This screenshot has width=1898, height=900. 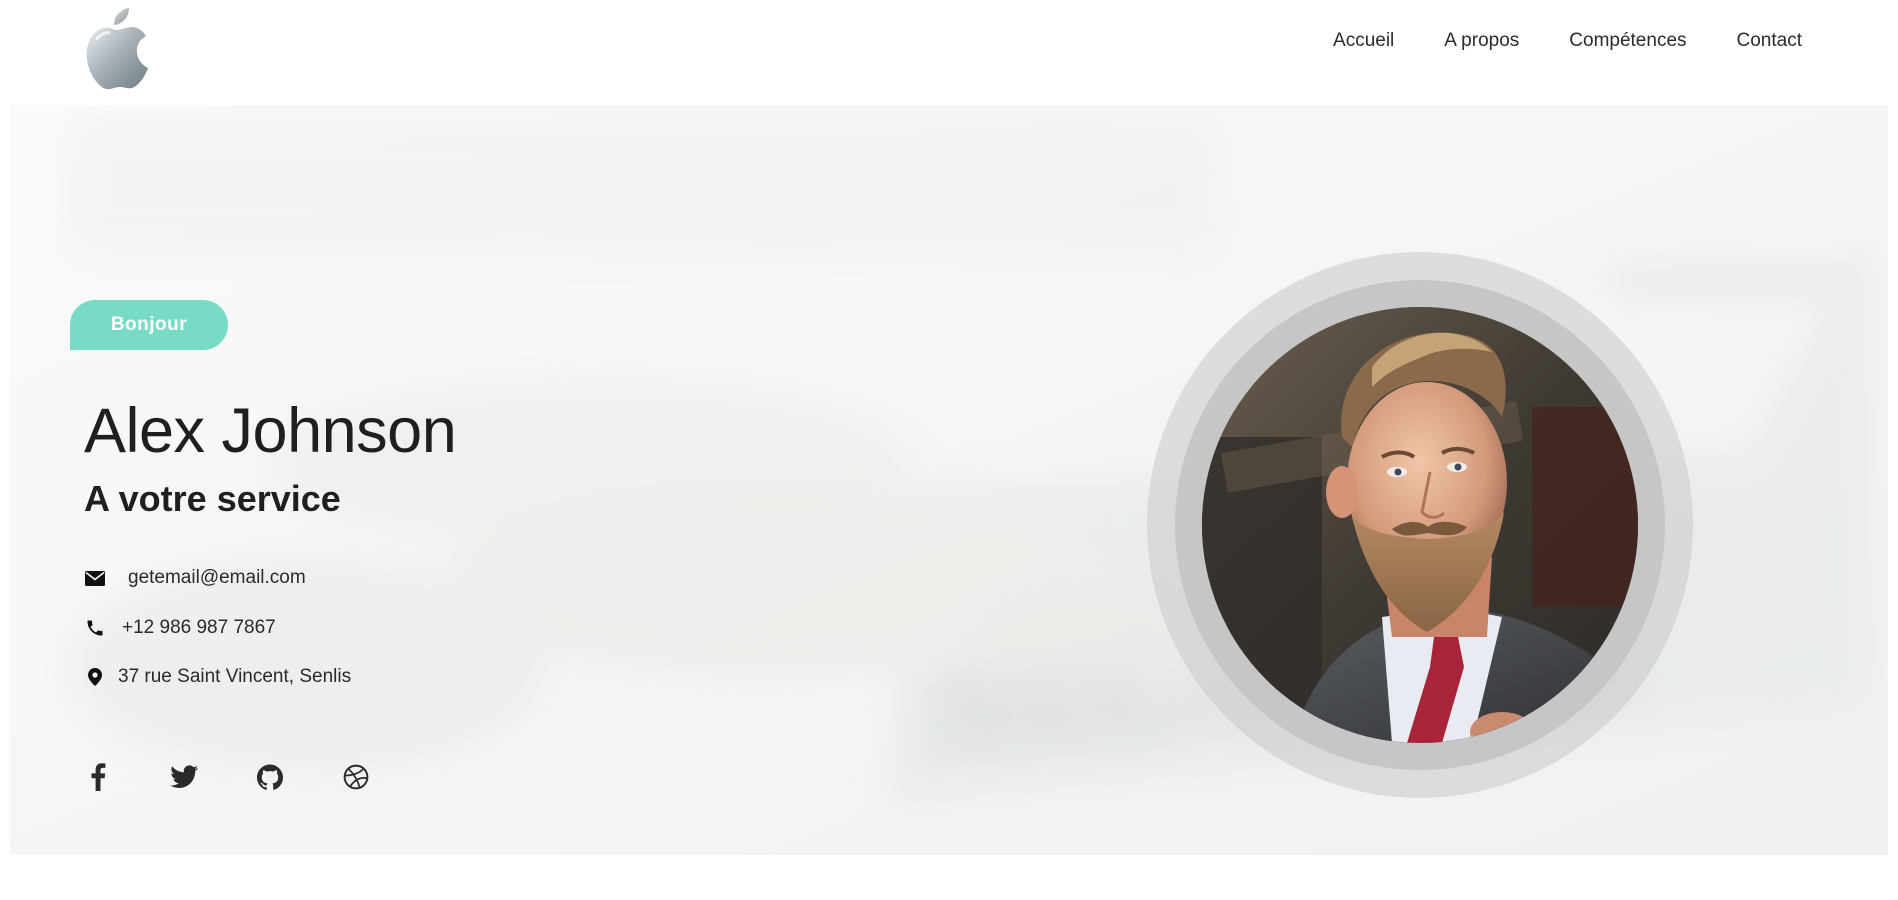 What do you see at coordinates (95, 628) in the screenshot?
I see `phone-icon` at bounding box center [95, 628].